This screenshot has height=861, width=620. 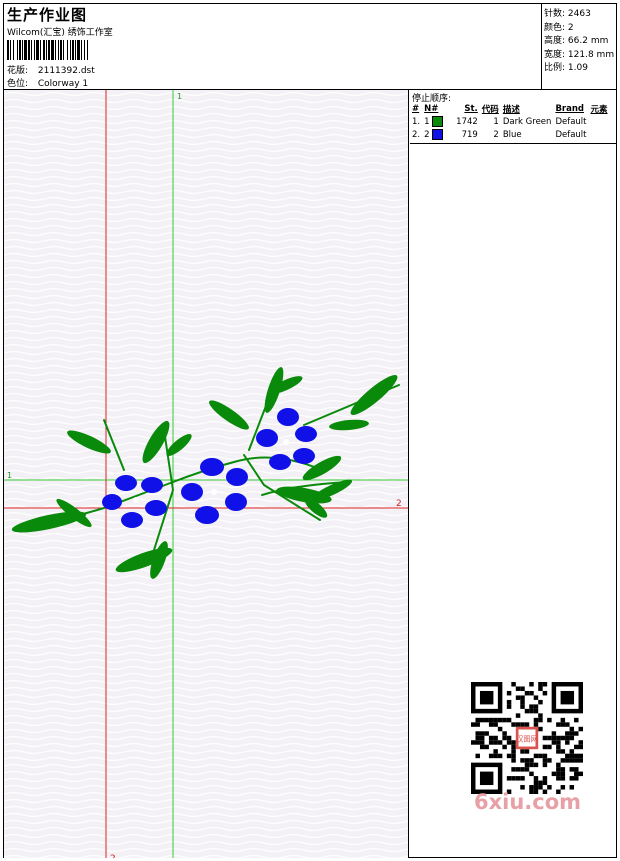 What do you see at coordinates (63, 84) in the screenshot?
I see `colorway-value: Colorway 1` at bounding box center [63, 84].